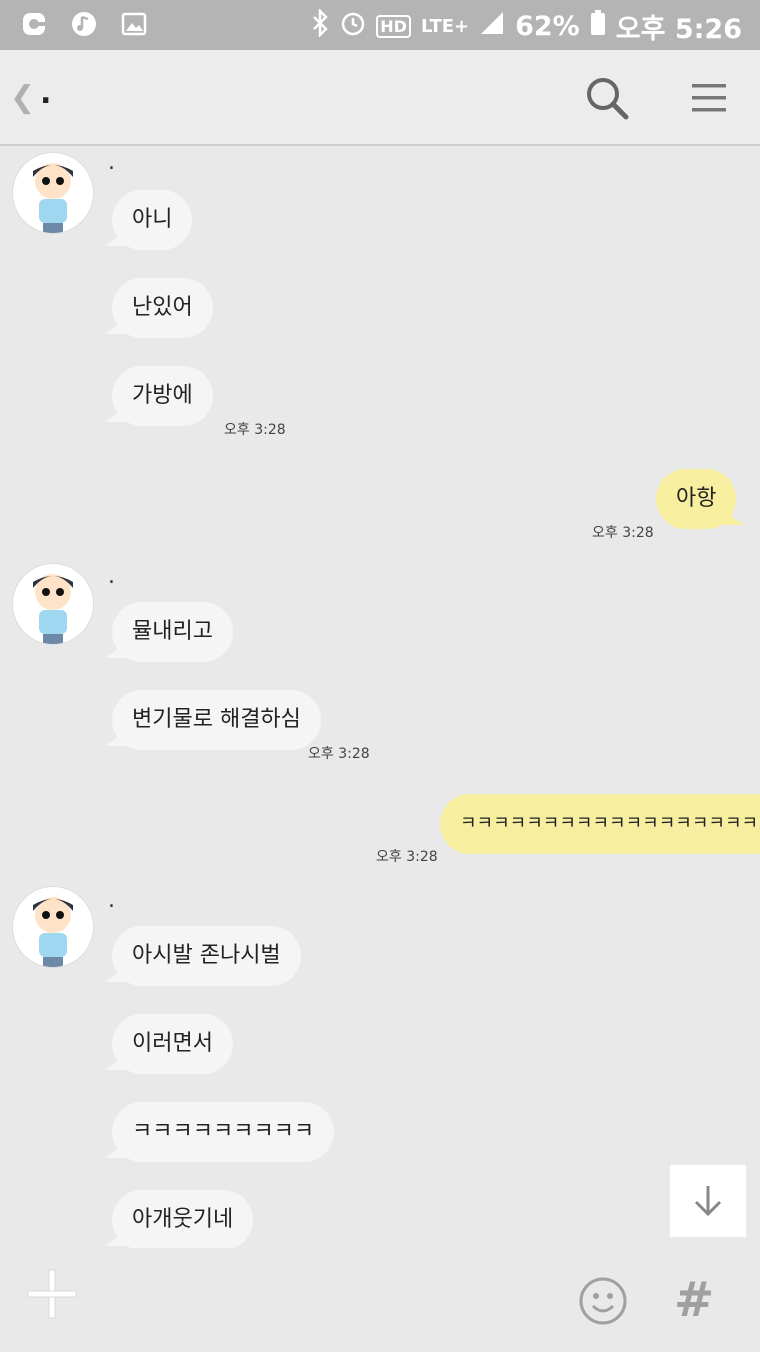  I want to click on back-button: ❮, so click(23, 98).